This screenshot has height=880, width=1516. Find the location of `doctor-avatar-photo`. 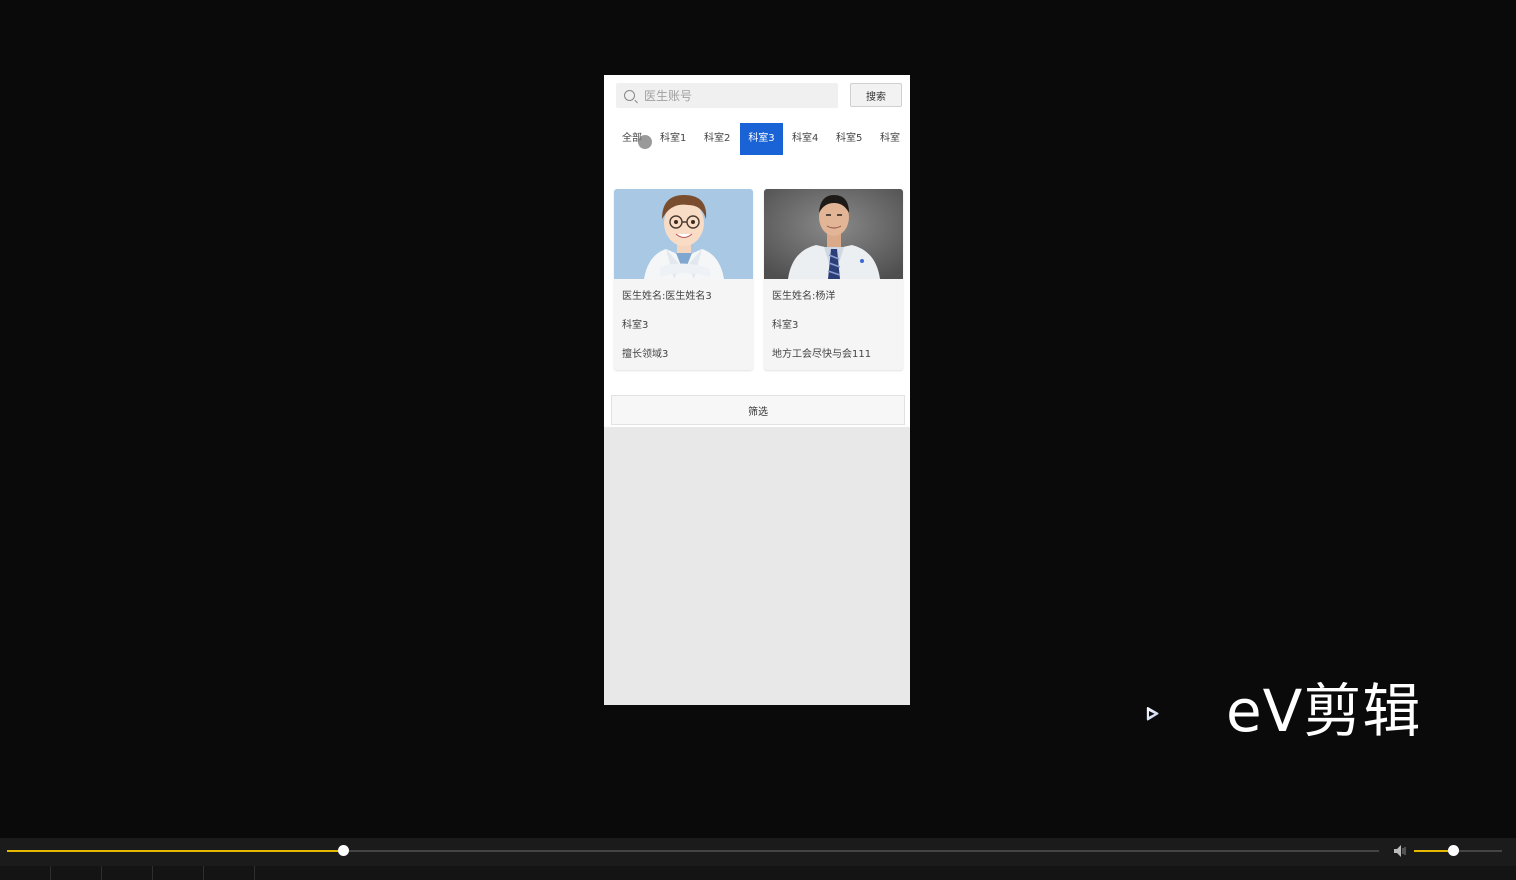

doctor-avatar-photo is located at coordinates (833, 234).